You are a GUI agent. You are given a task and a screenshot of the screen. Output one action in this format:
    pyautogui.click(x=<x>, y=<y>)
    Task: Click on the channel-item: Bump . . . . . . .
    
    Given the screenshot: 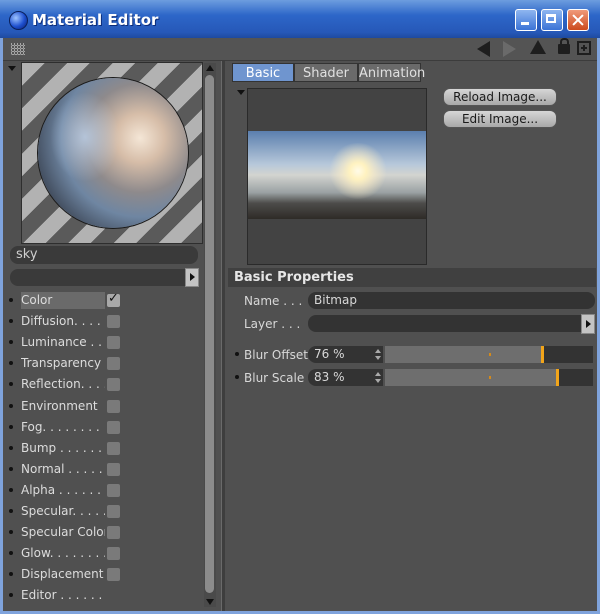 What is the action you would take?
    pyautogui.click(x=103, y=448)
    